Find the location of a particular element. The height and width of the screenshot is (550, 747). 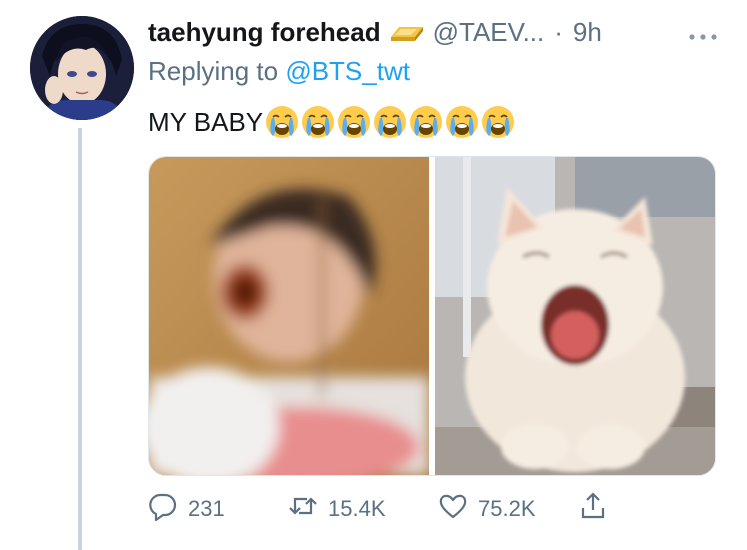

share-icon is located at coordinates (593, 509).